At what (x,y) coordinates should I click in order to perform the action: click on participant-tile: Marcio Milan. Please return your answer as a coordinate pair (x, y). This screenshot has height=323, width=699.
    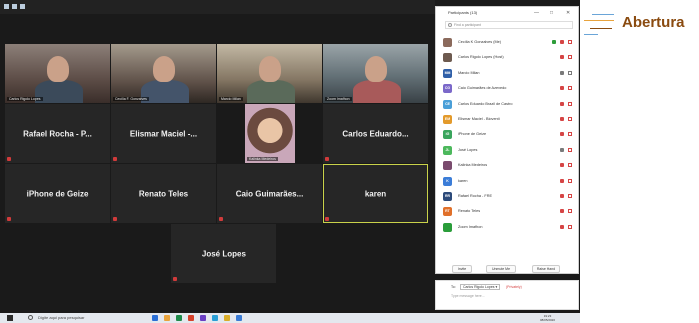
    Looking at the image, I should click on (269, 73).